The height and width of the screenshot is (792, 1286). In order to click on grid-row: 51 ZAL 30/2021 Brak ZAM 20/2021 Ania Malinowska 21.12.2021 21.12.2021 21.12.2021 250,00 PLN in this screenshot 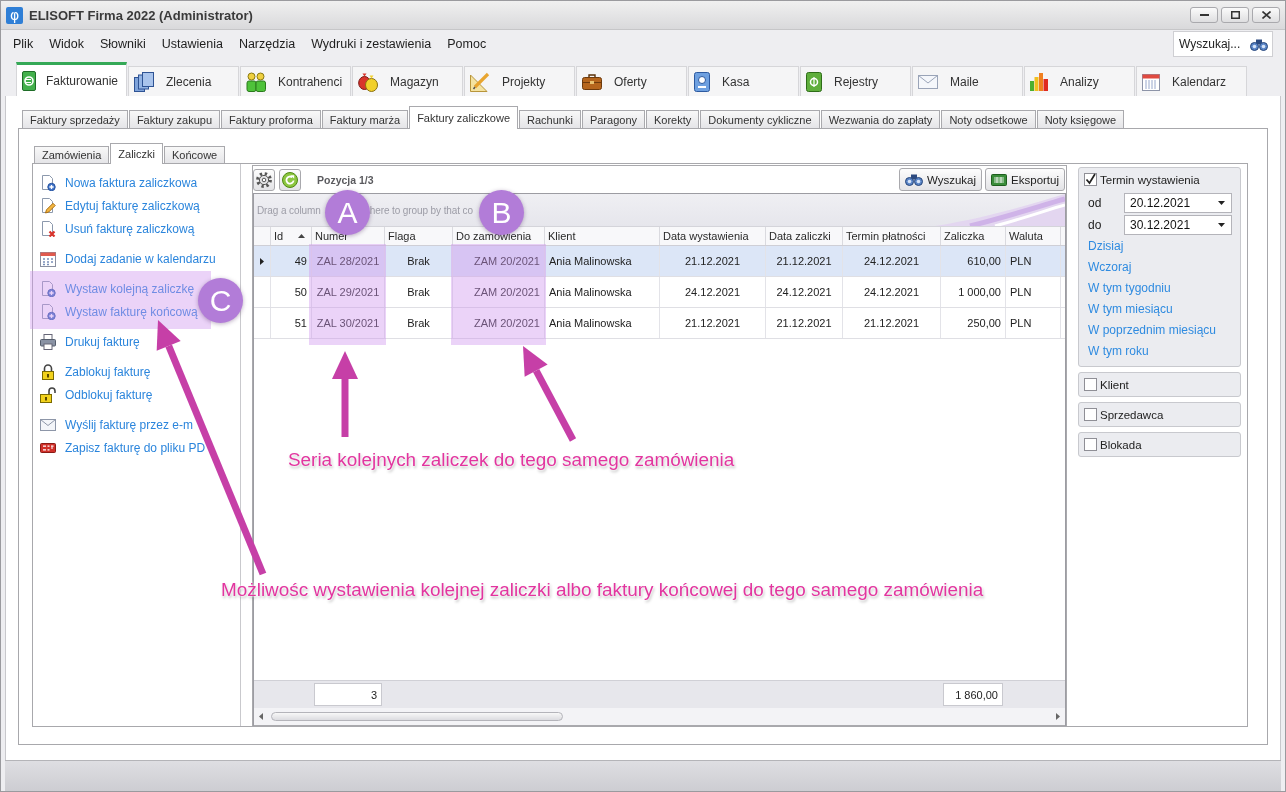, I will do `click(659, 323)`.